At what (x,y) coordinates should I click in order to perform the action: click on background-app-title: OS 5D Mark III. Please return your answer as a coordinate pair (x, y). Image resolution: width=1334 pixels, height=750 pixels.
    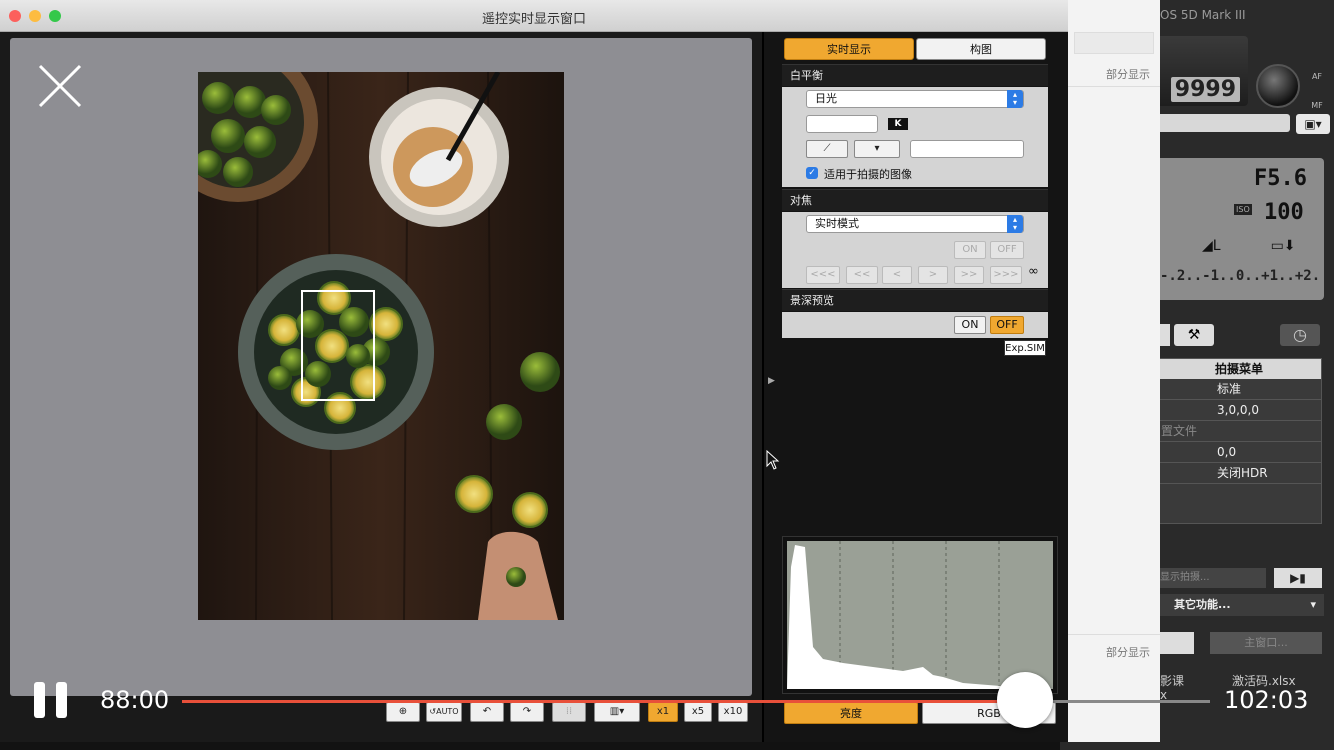
    Looking at the image, I should click on (1203, 15).